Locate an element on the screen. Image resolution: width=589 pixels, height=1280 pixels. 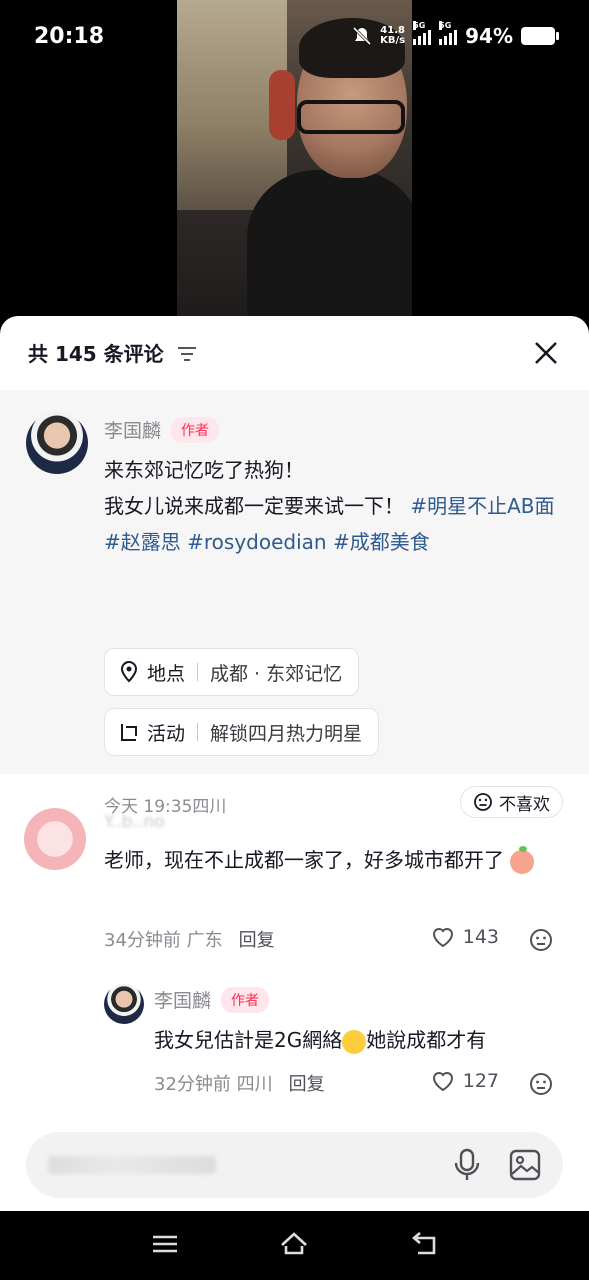
activity-label: 活动 is located at coordinates (166, 733).